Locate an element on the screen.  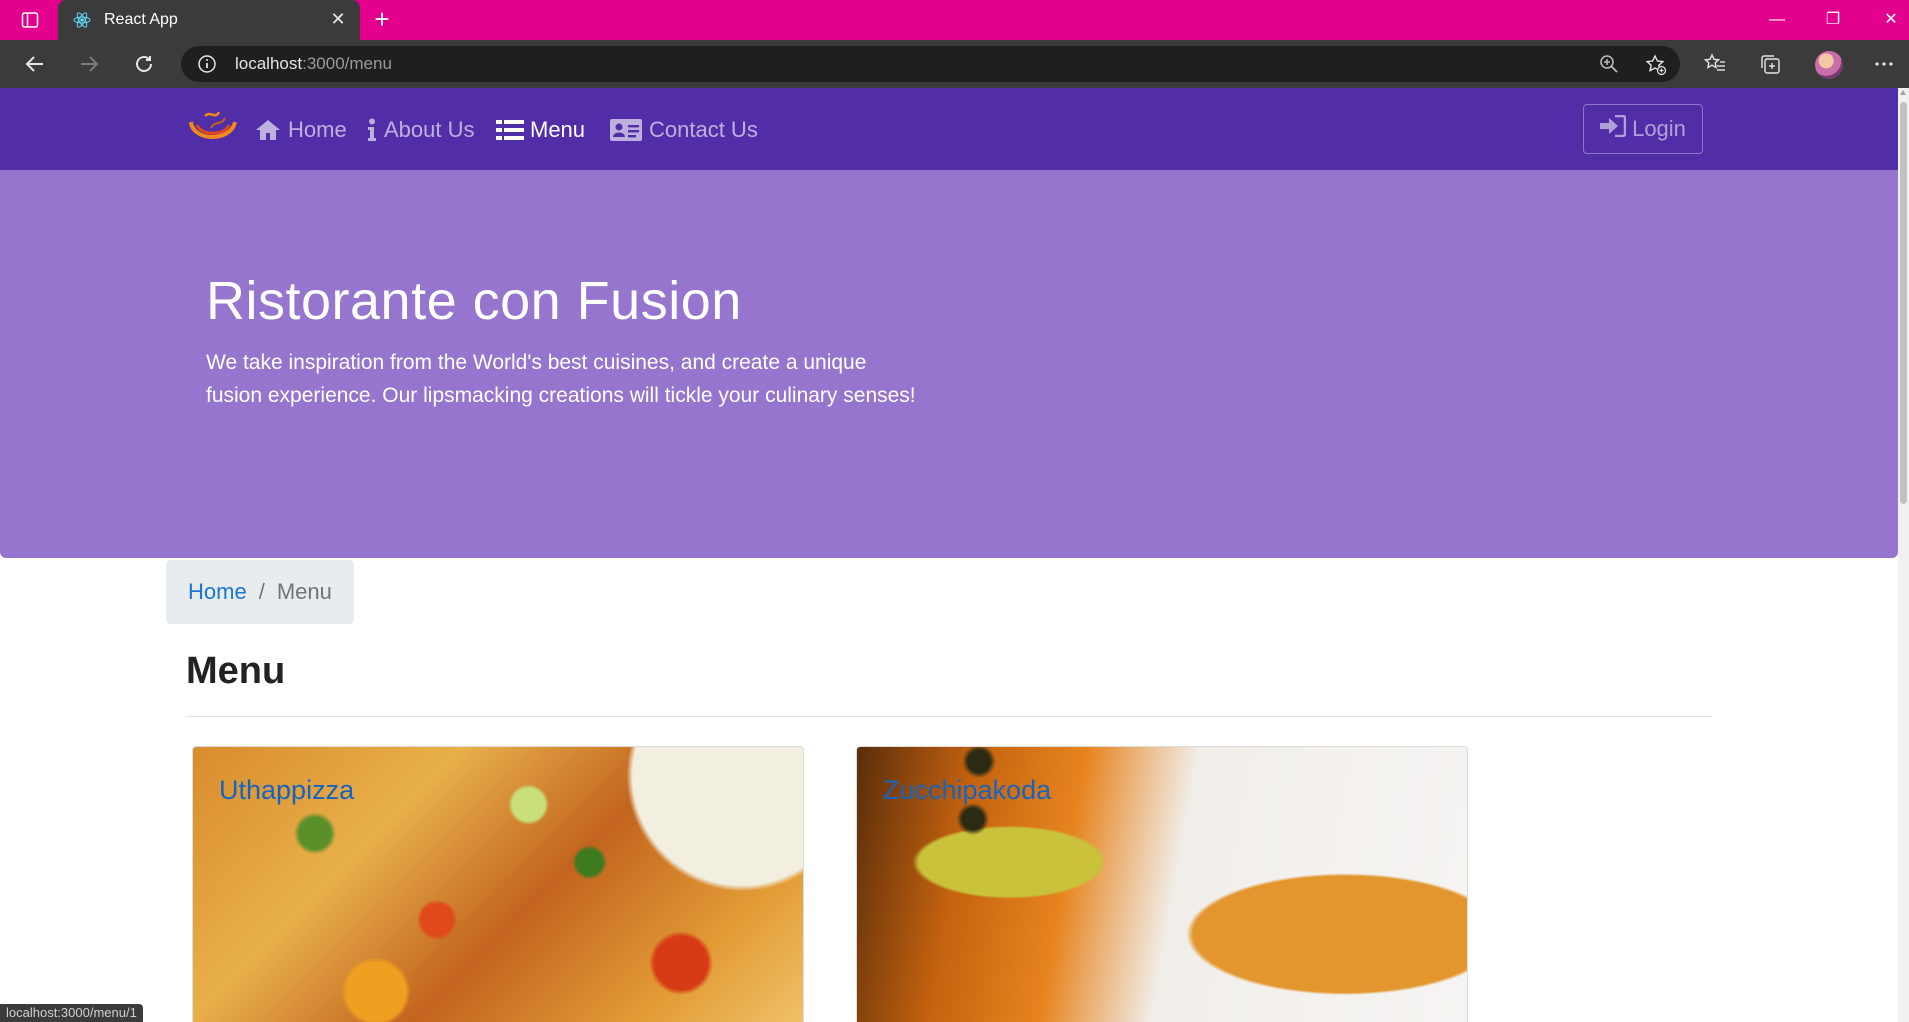
nav-contact: Contact Us is located at coordinates (683, 130).